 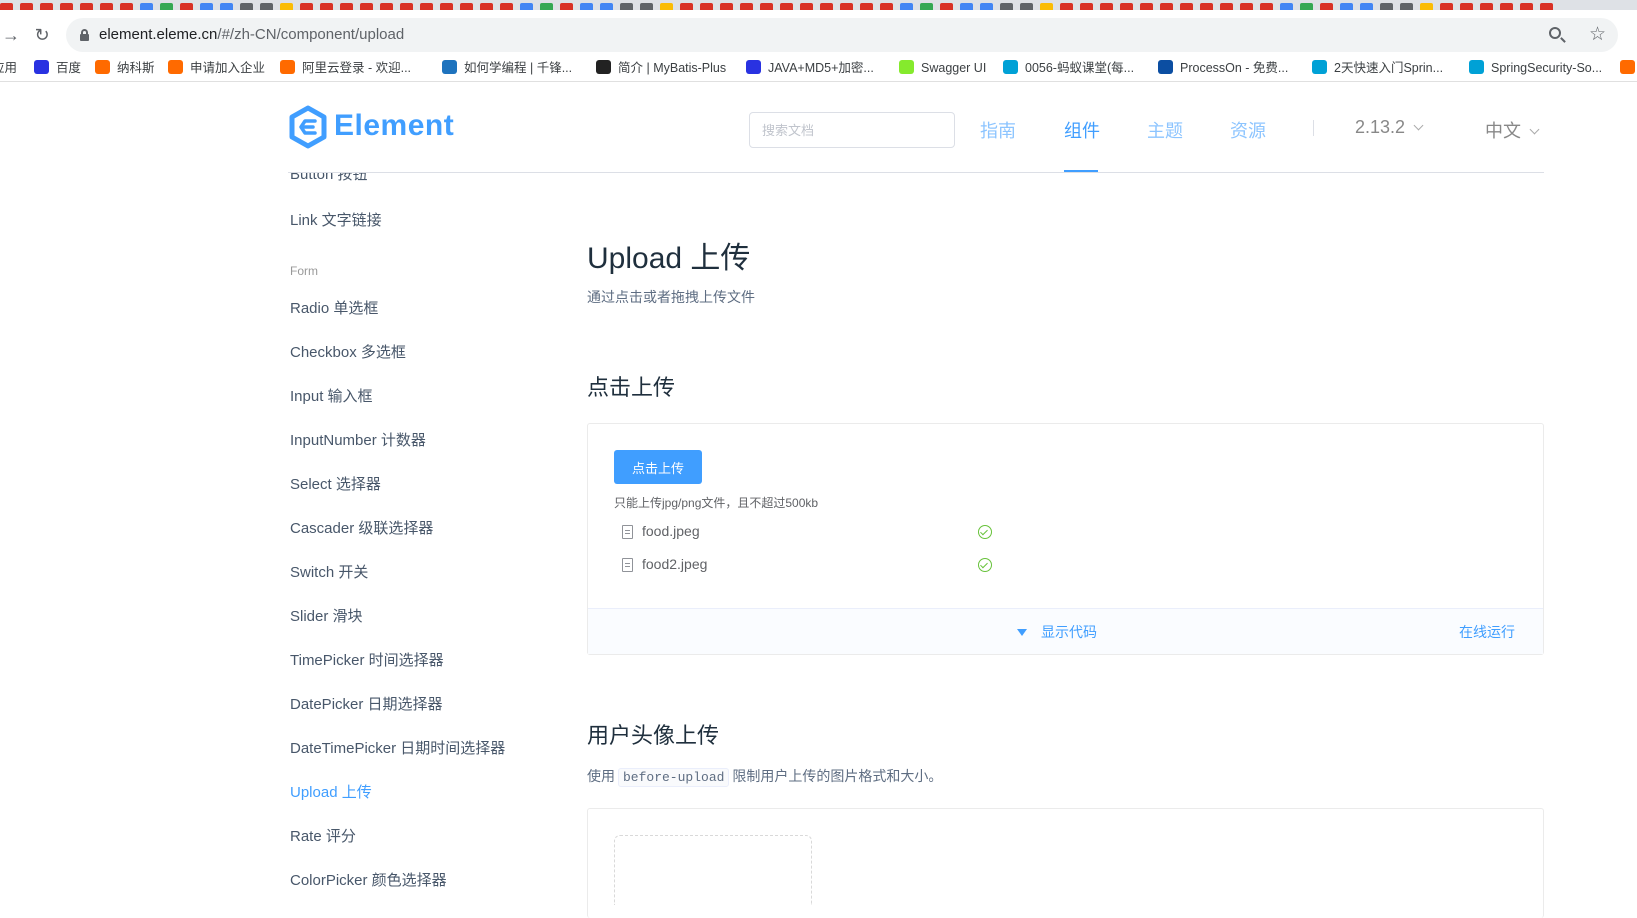 I want to click on sidebar-item-datetimepicker: DateTimePicker 日期时间选择器, so click(x=397, y=747).